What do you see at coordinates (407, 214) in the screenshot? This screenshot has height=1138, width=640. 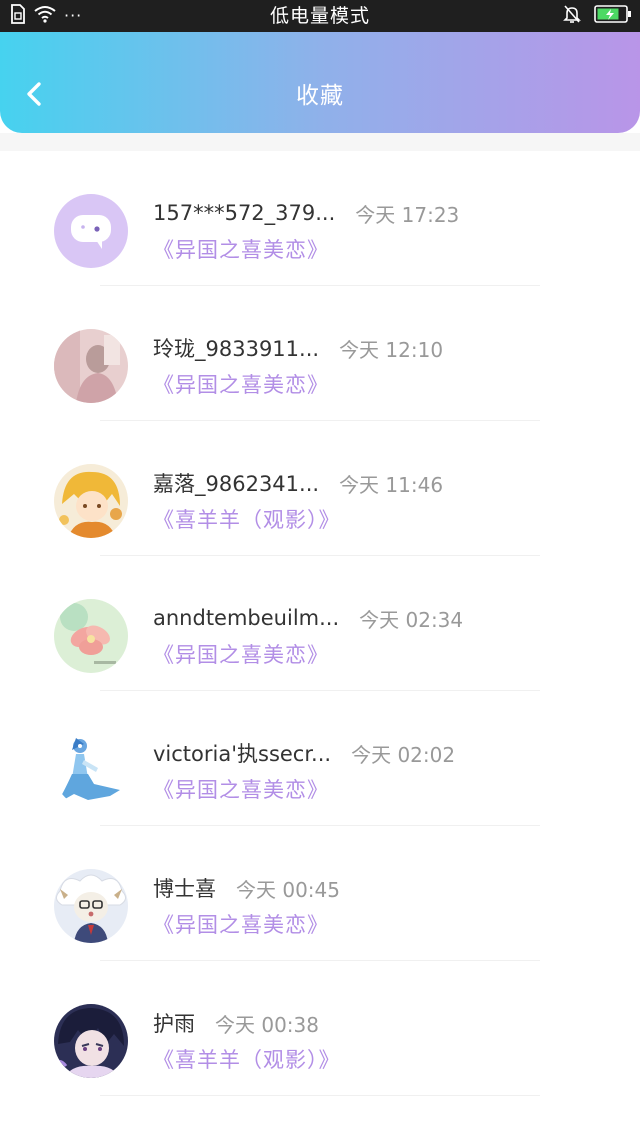 I see `timestamp: 今天 17:23` at bounding box center [407, 214].